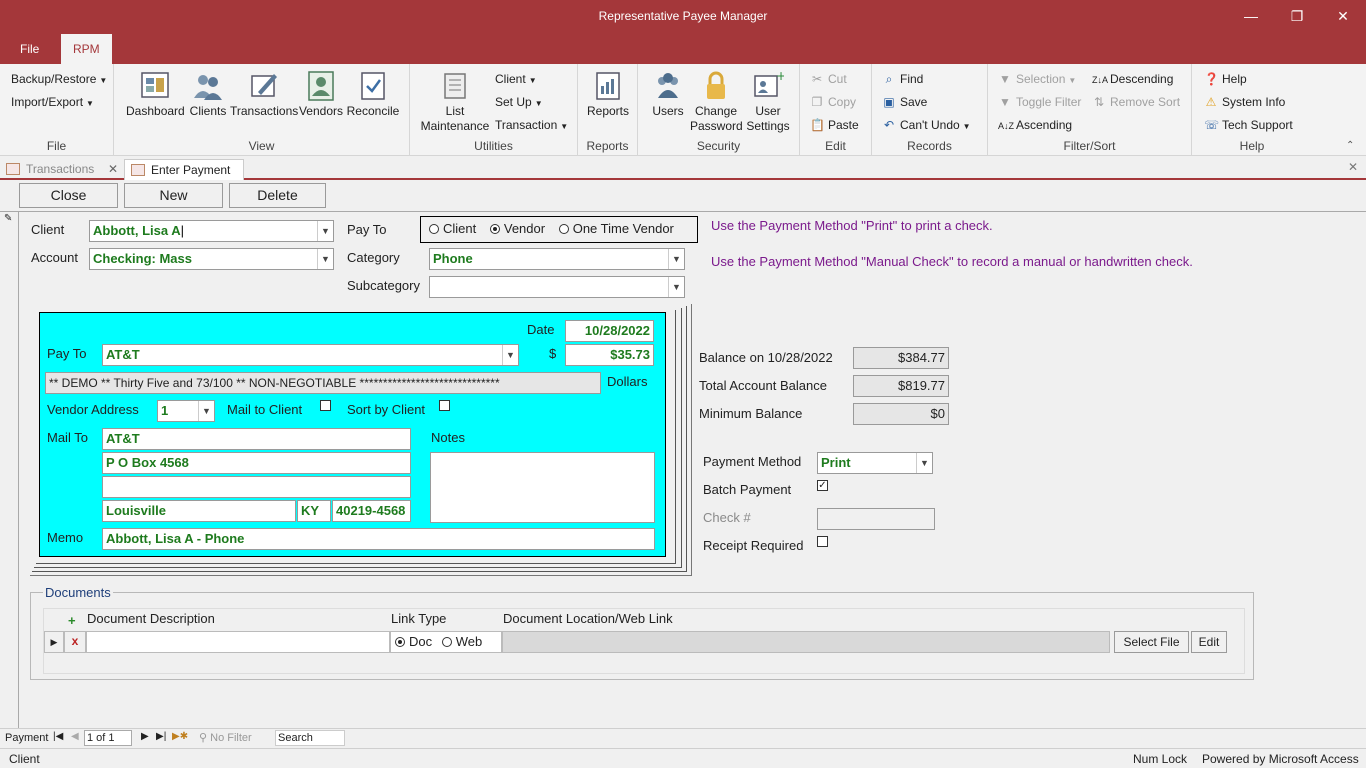 The width and height of the screenshot is (1366, 768). I want to click on select-file-button: Select File, so click(1151, 642).